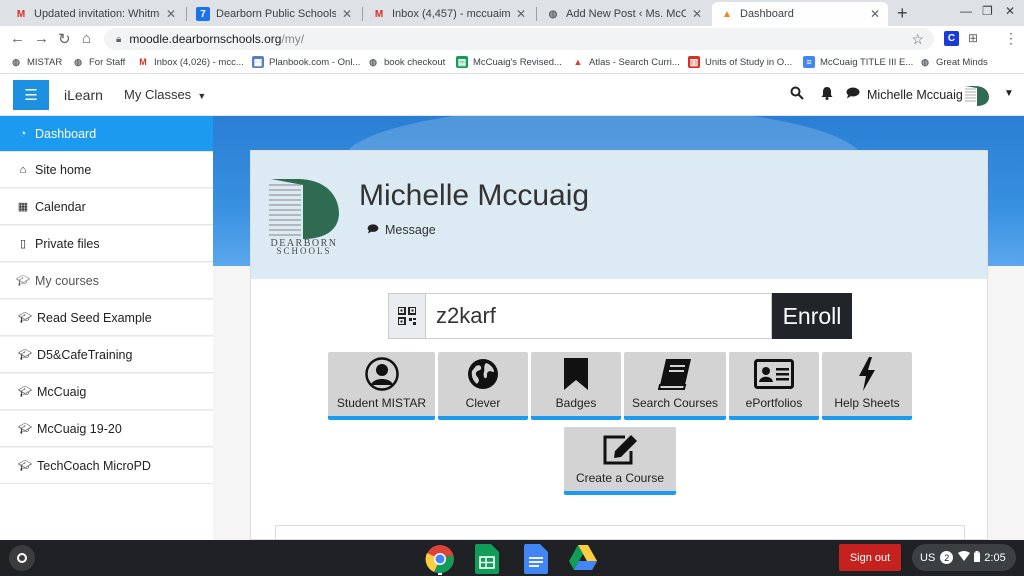 Image resolution: width=1024 pixels, height=576 pixels. Describe the element at coordinates (987, 11) in the screenshot. I see `restore-icon: ❐` at that location.